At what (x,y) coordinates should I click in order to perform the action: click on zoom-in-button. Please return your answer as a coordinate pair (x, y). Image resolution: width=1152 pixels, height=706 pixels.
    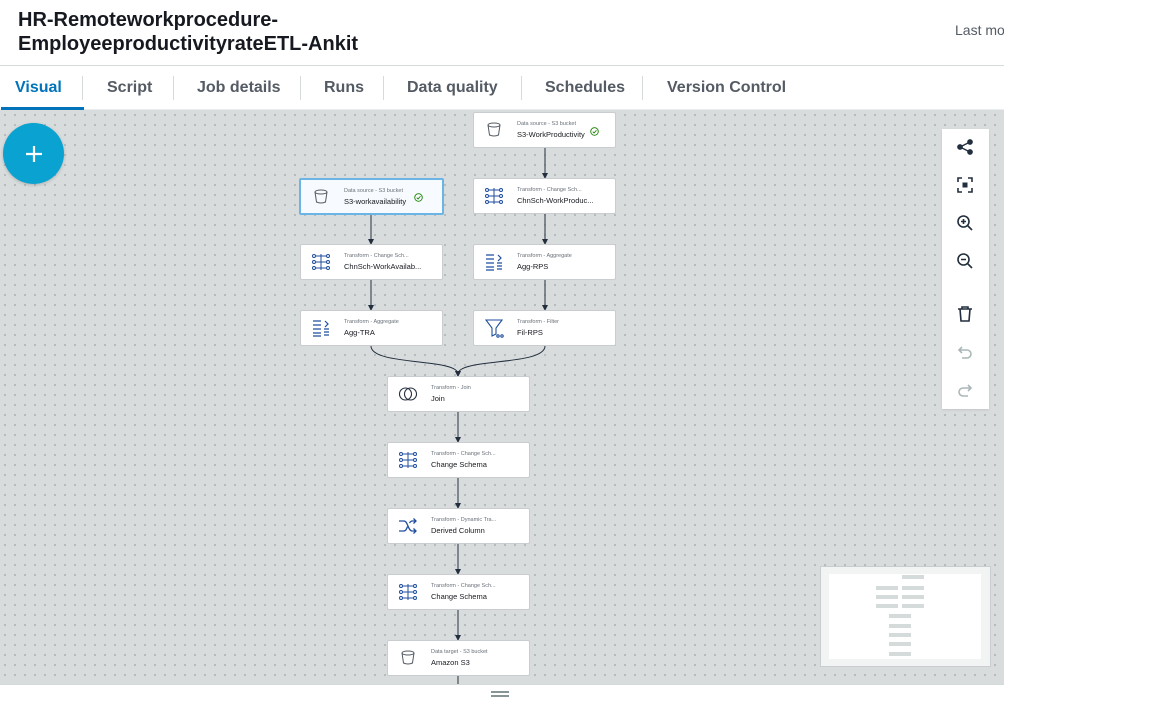
    Looking at the image, I should click on (965, 223).